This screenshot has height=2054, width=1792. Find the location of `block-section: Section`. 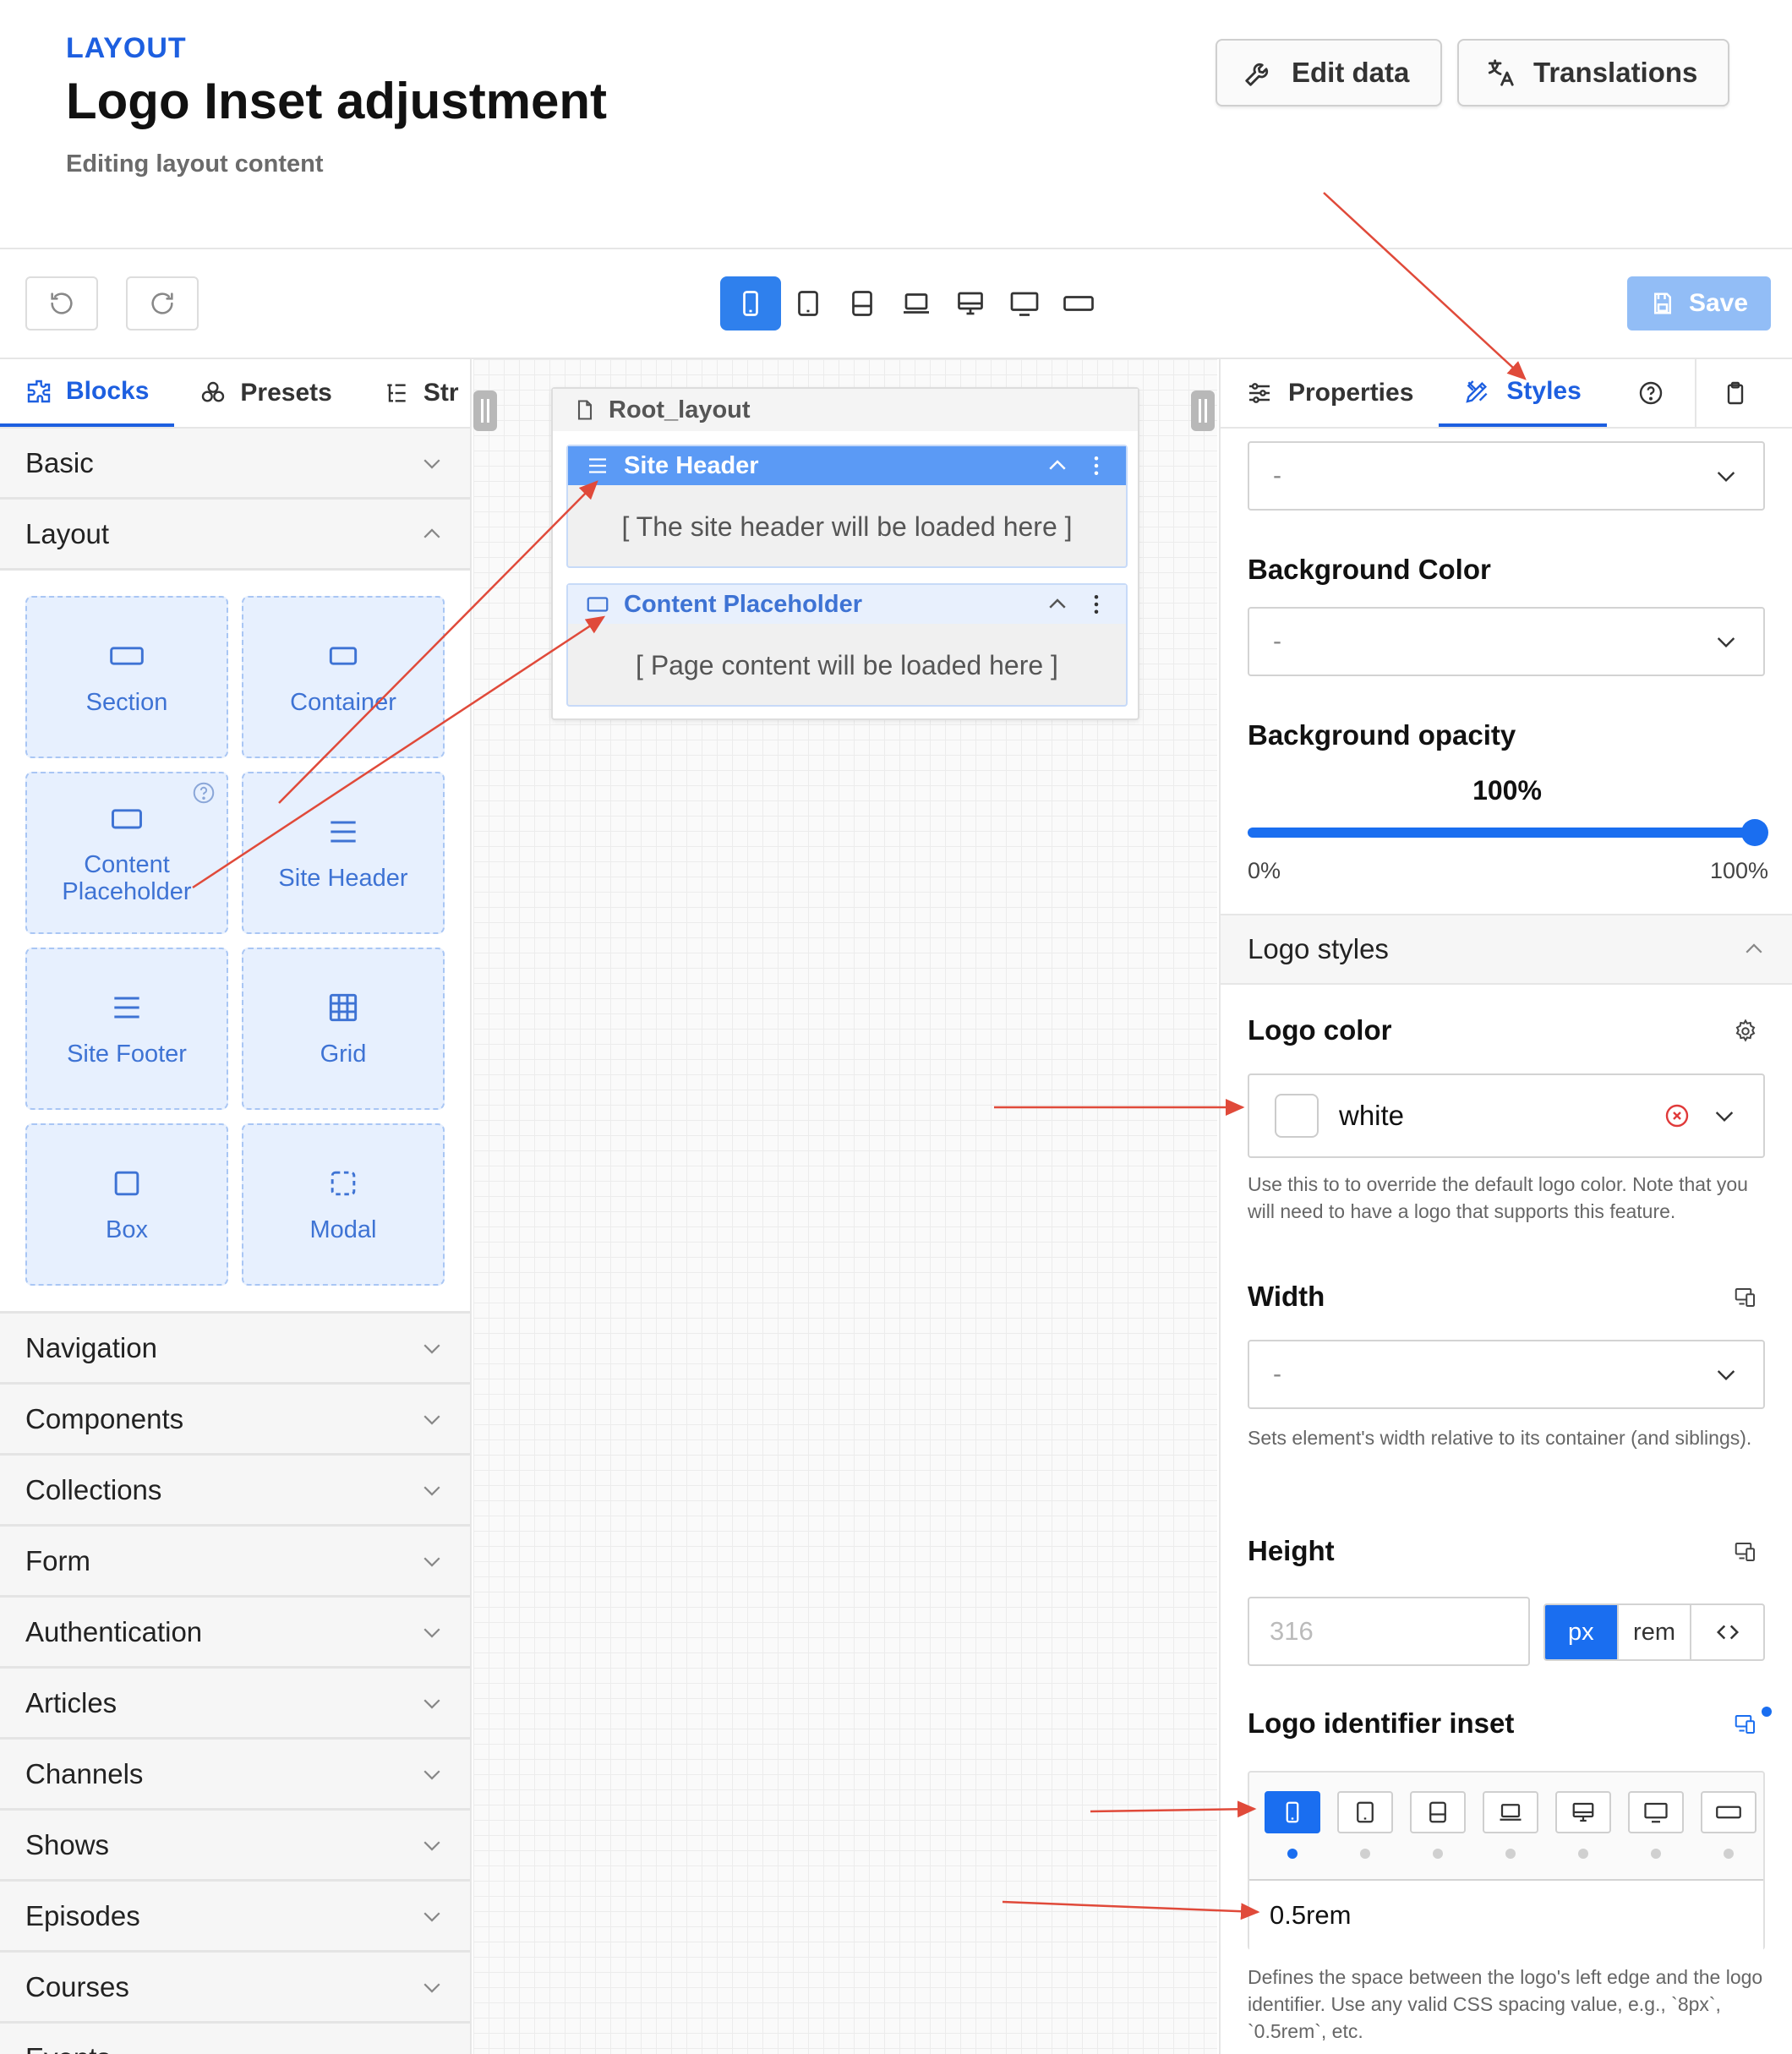

block-section: Section is located at coordinates (126, 677).